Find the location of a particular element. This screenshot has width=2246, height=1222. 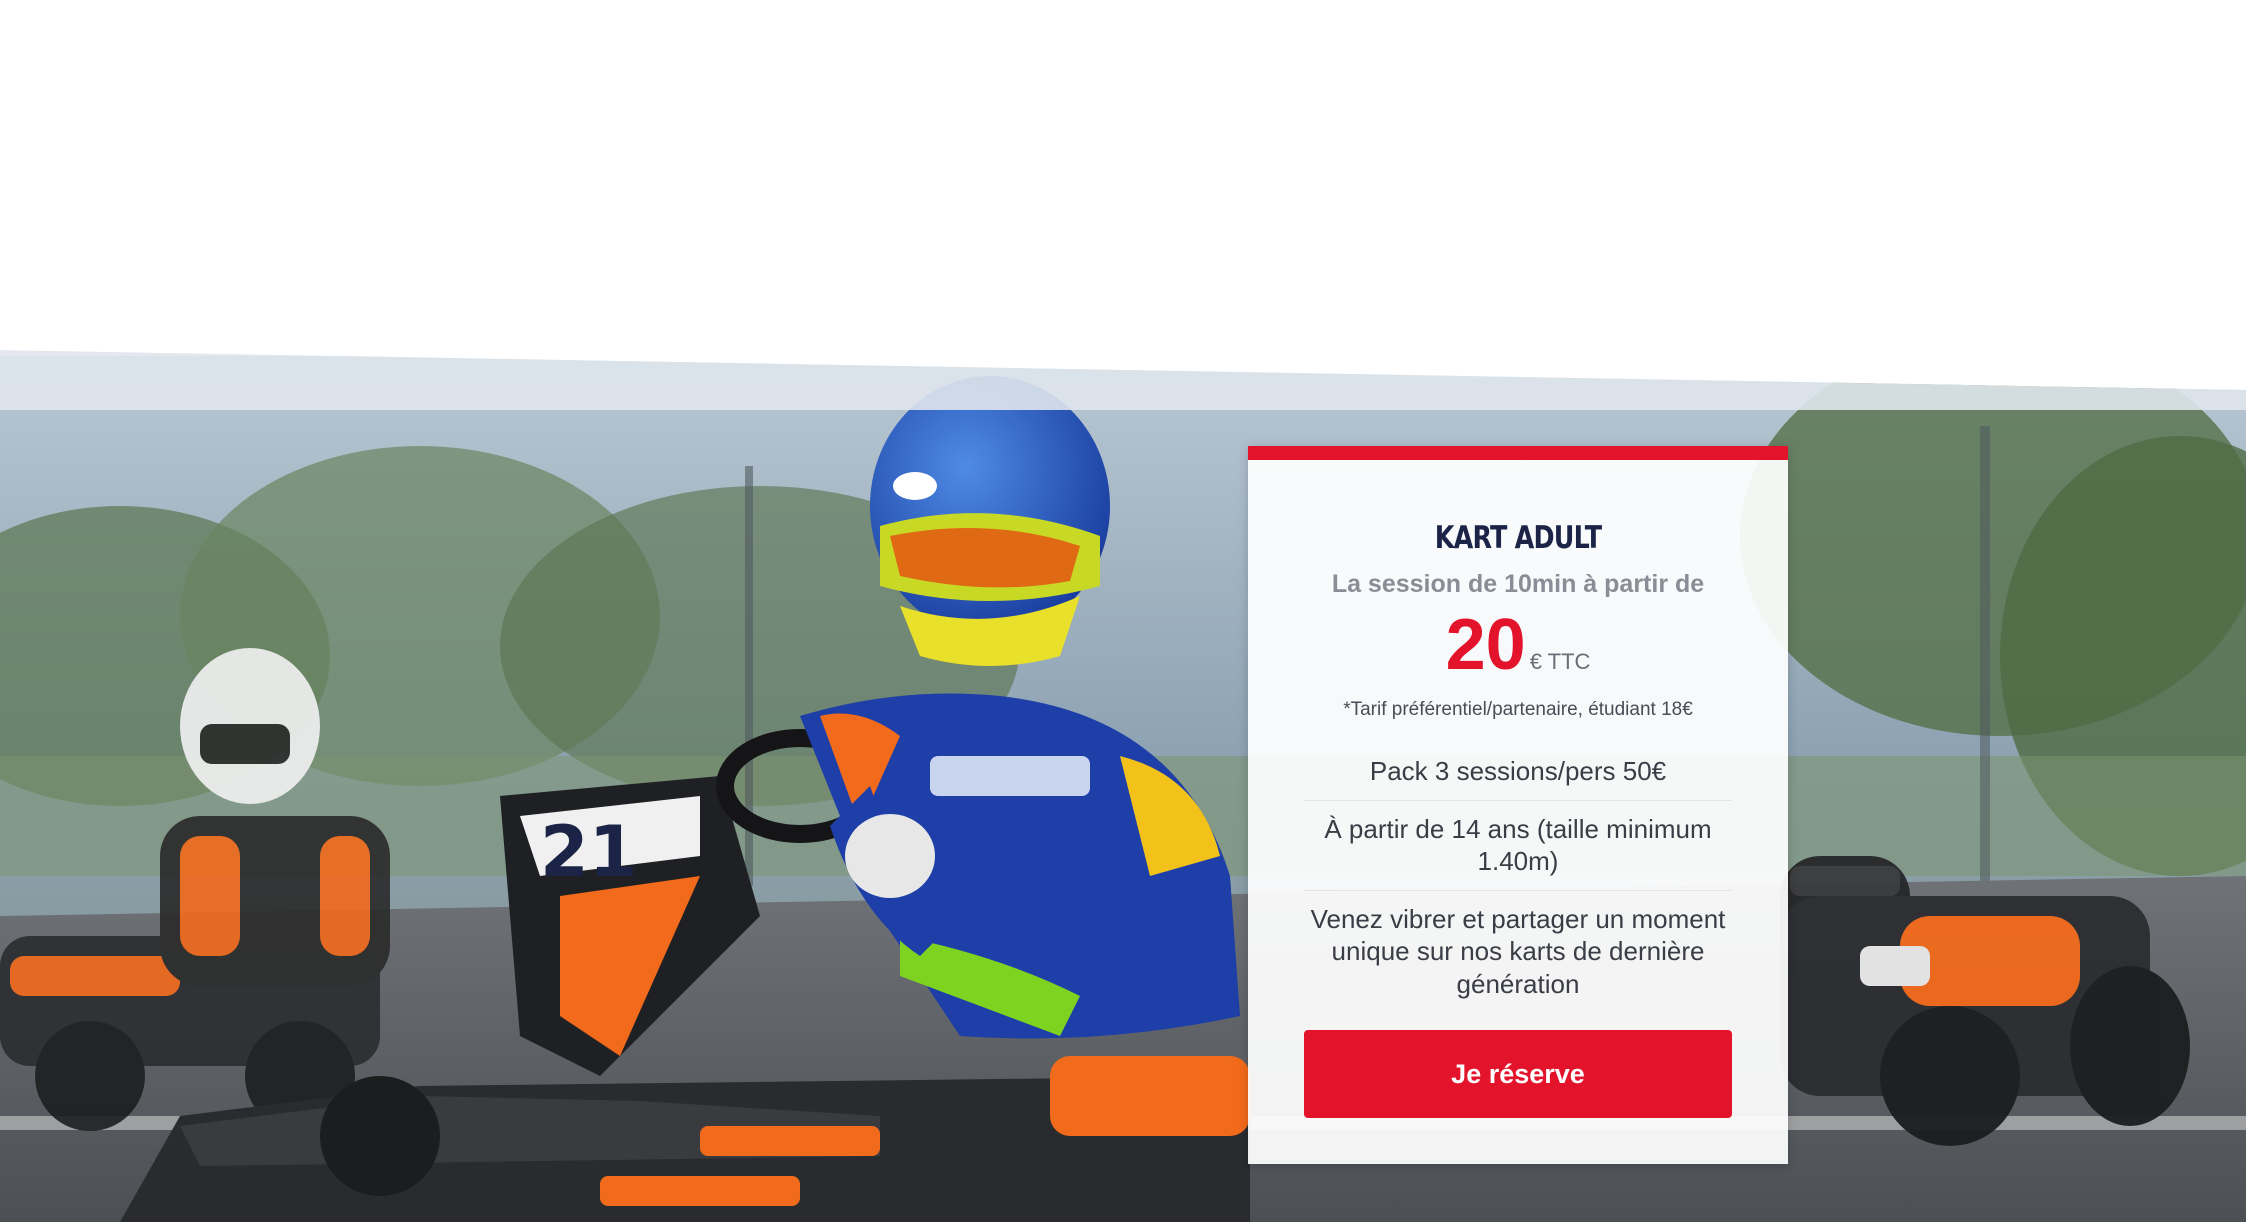

offer-title: KART ADULT is located at coordinates (1518, 538).